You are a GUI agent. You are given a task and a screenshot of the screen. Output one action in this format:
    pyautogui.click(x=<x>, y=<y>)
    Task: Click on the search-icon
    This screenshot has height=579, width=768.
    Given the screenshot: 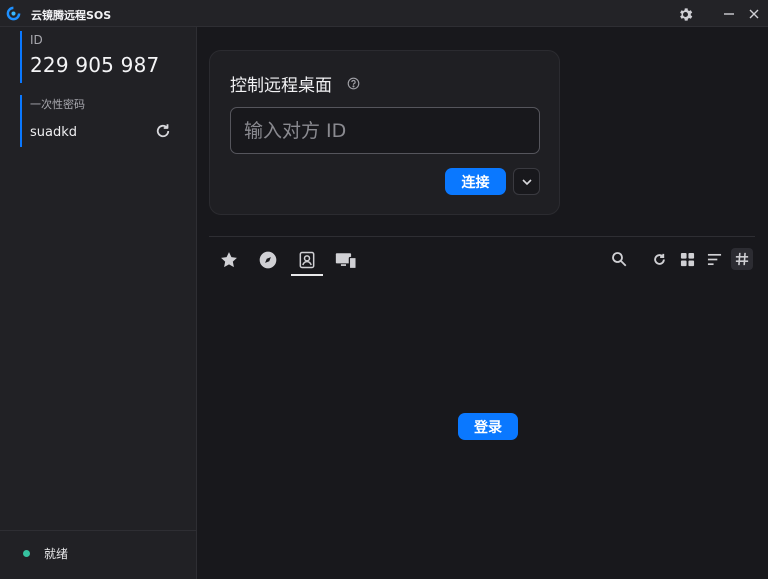 What is the action you would take?
    pyautogui.click(x=619, y=259)
    